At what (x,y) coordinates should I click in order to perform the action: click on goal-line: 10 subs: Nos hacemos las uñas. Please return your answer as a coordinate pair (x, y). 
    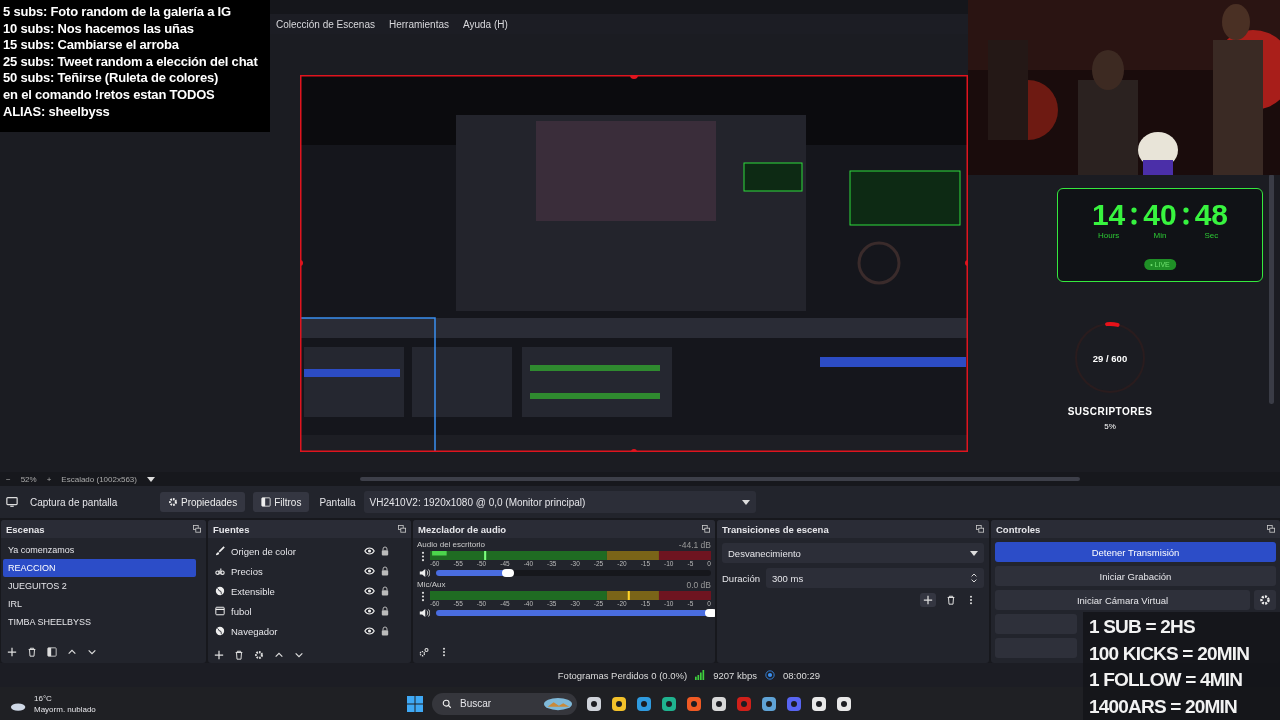
    Looking at the image, I should click on (99, 29).